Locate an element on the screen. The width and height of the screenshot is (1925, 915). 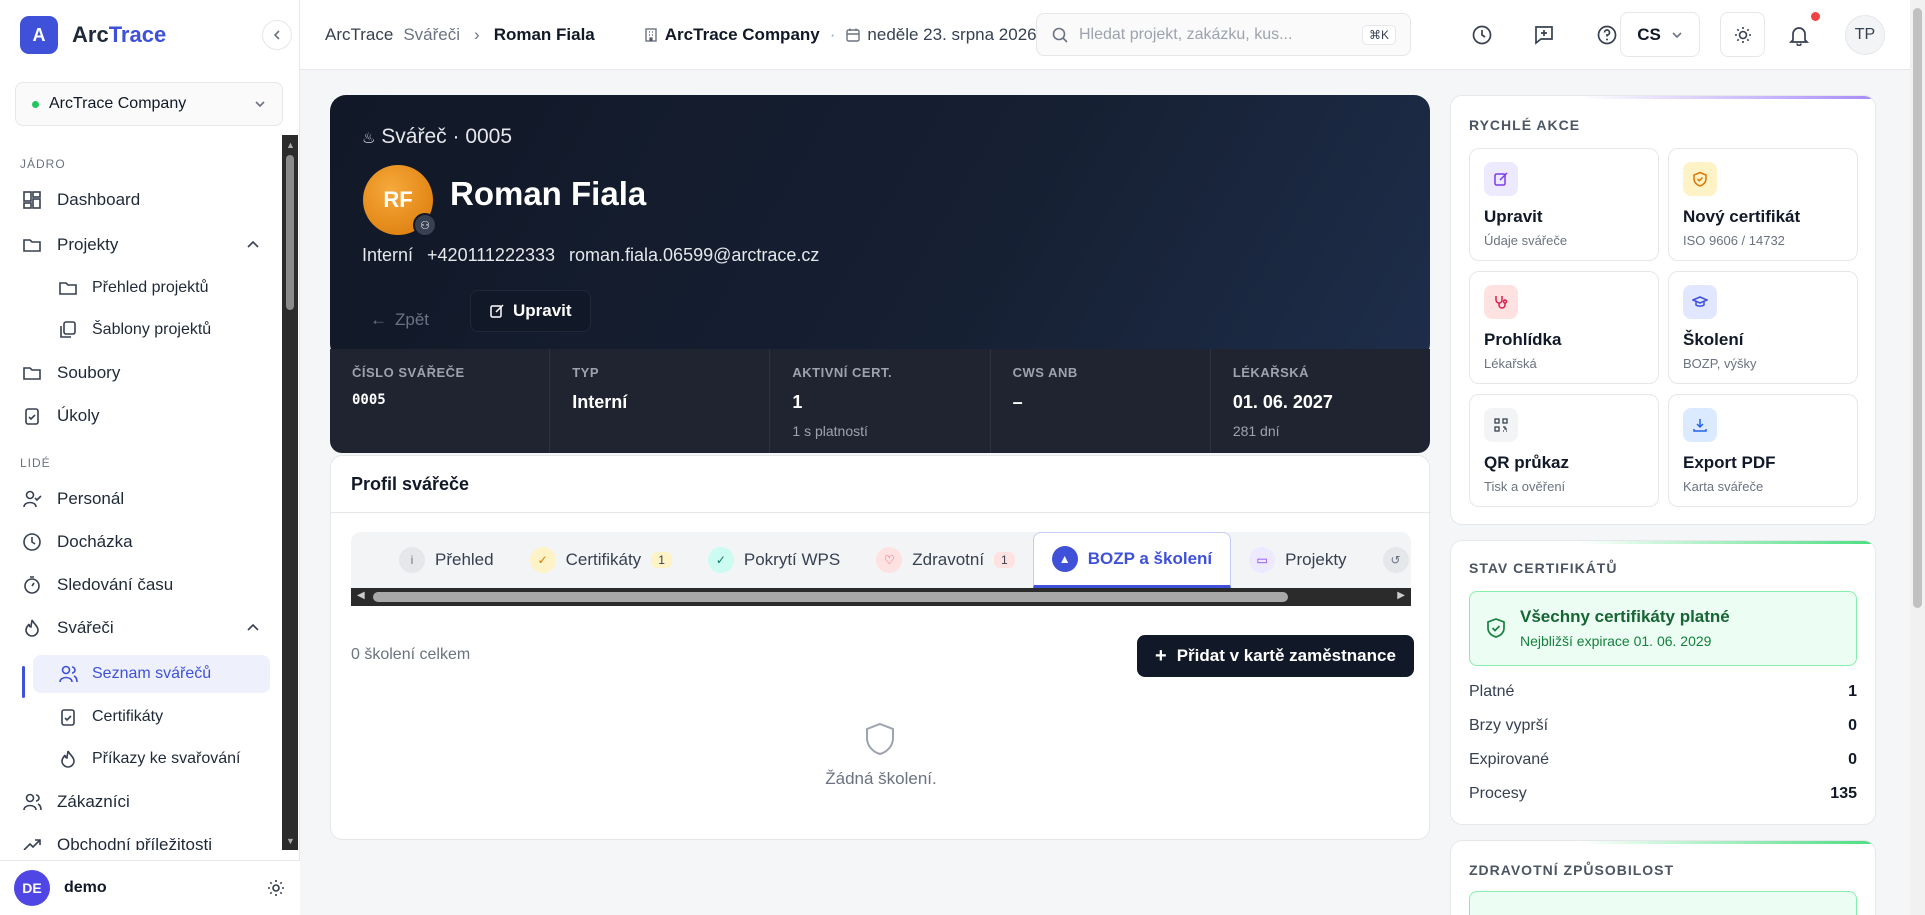
sidebar-item-project-templates: Šablony projektů is located at coordinates (164, 330).